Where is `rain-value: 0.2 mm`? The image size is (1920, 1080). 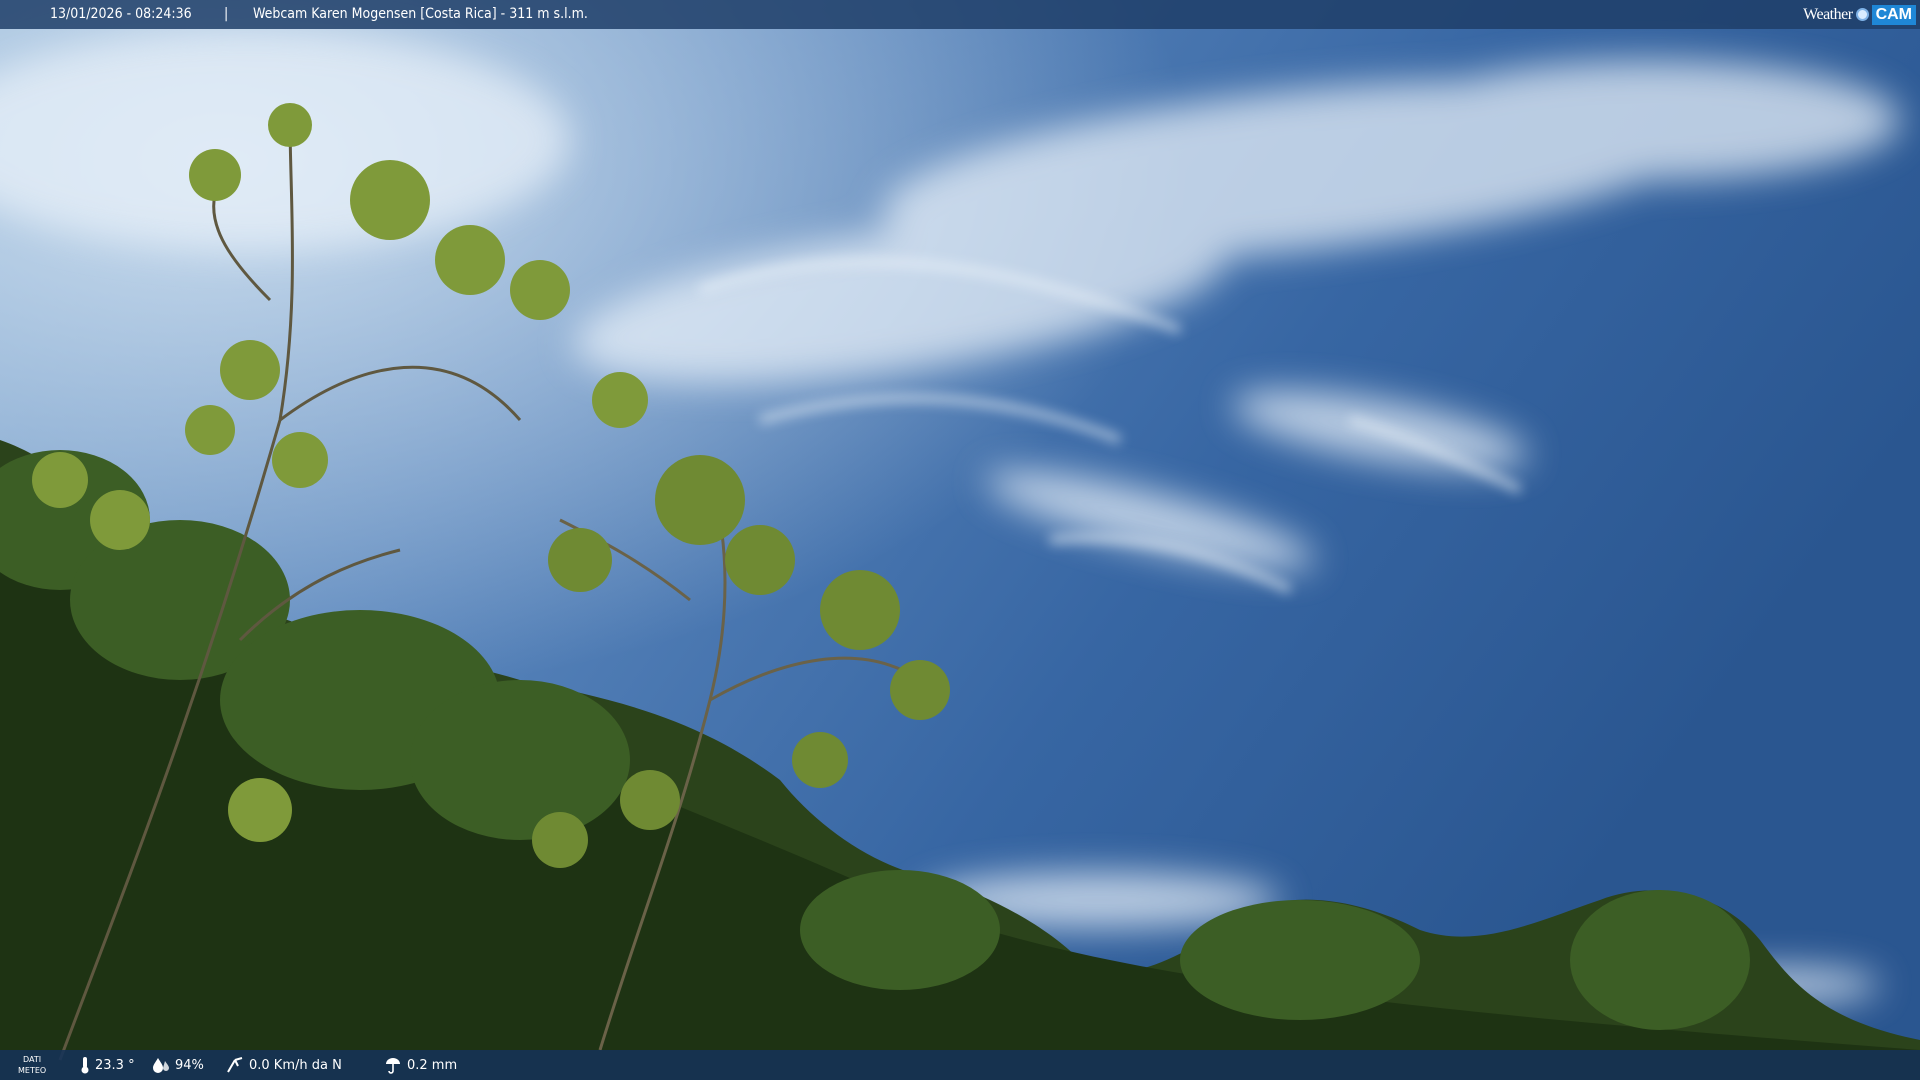 rain-value: 0.2 mm is located at coordinates (432, 1065).